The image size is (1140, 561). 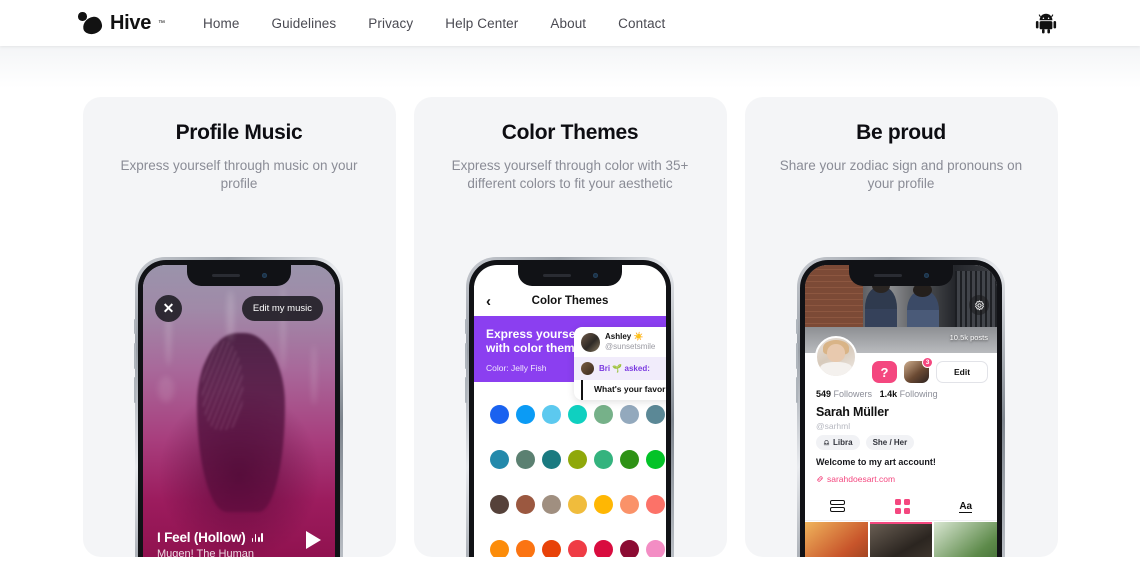 What do you see at coordinates (966, 507) in the screenshot?
I see `text-view-icon: Aa` at bounding box center [966, 507].